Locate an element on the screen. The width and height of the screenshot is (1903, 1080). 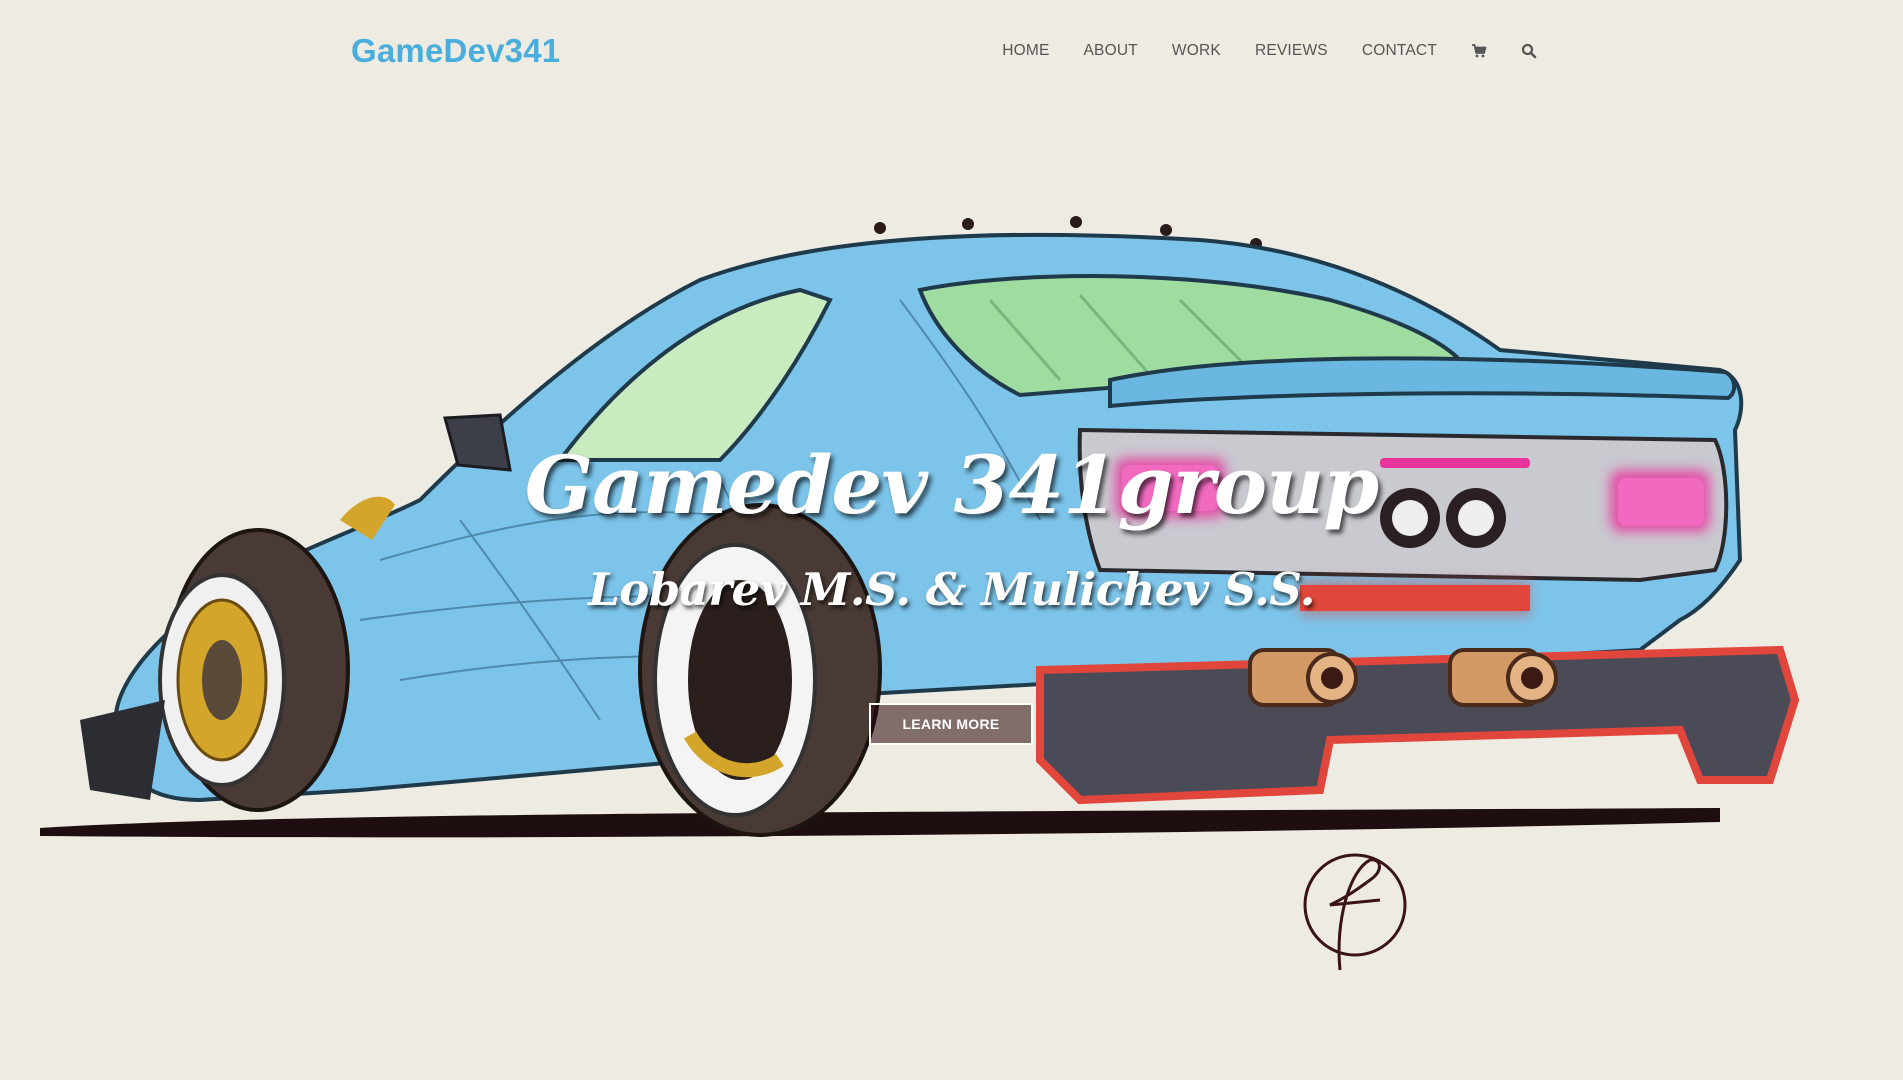
brand-logo-link: GameDev341 is located at coordinates (455, 51).